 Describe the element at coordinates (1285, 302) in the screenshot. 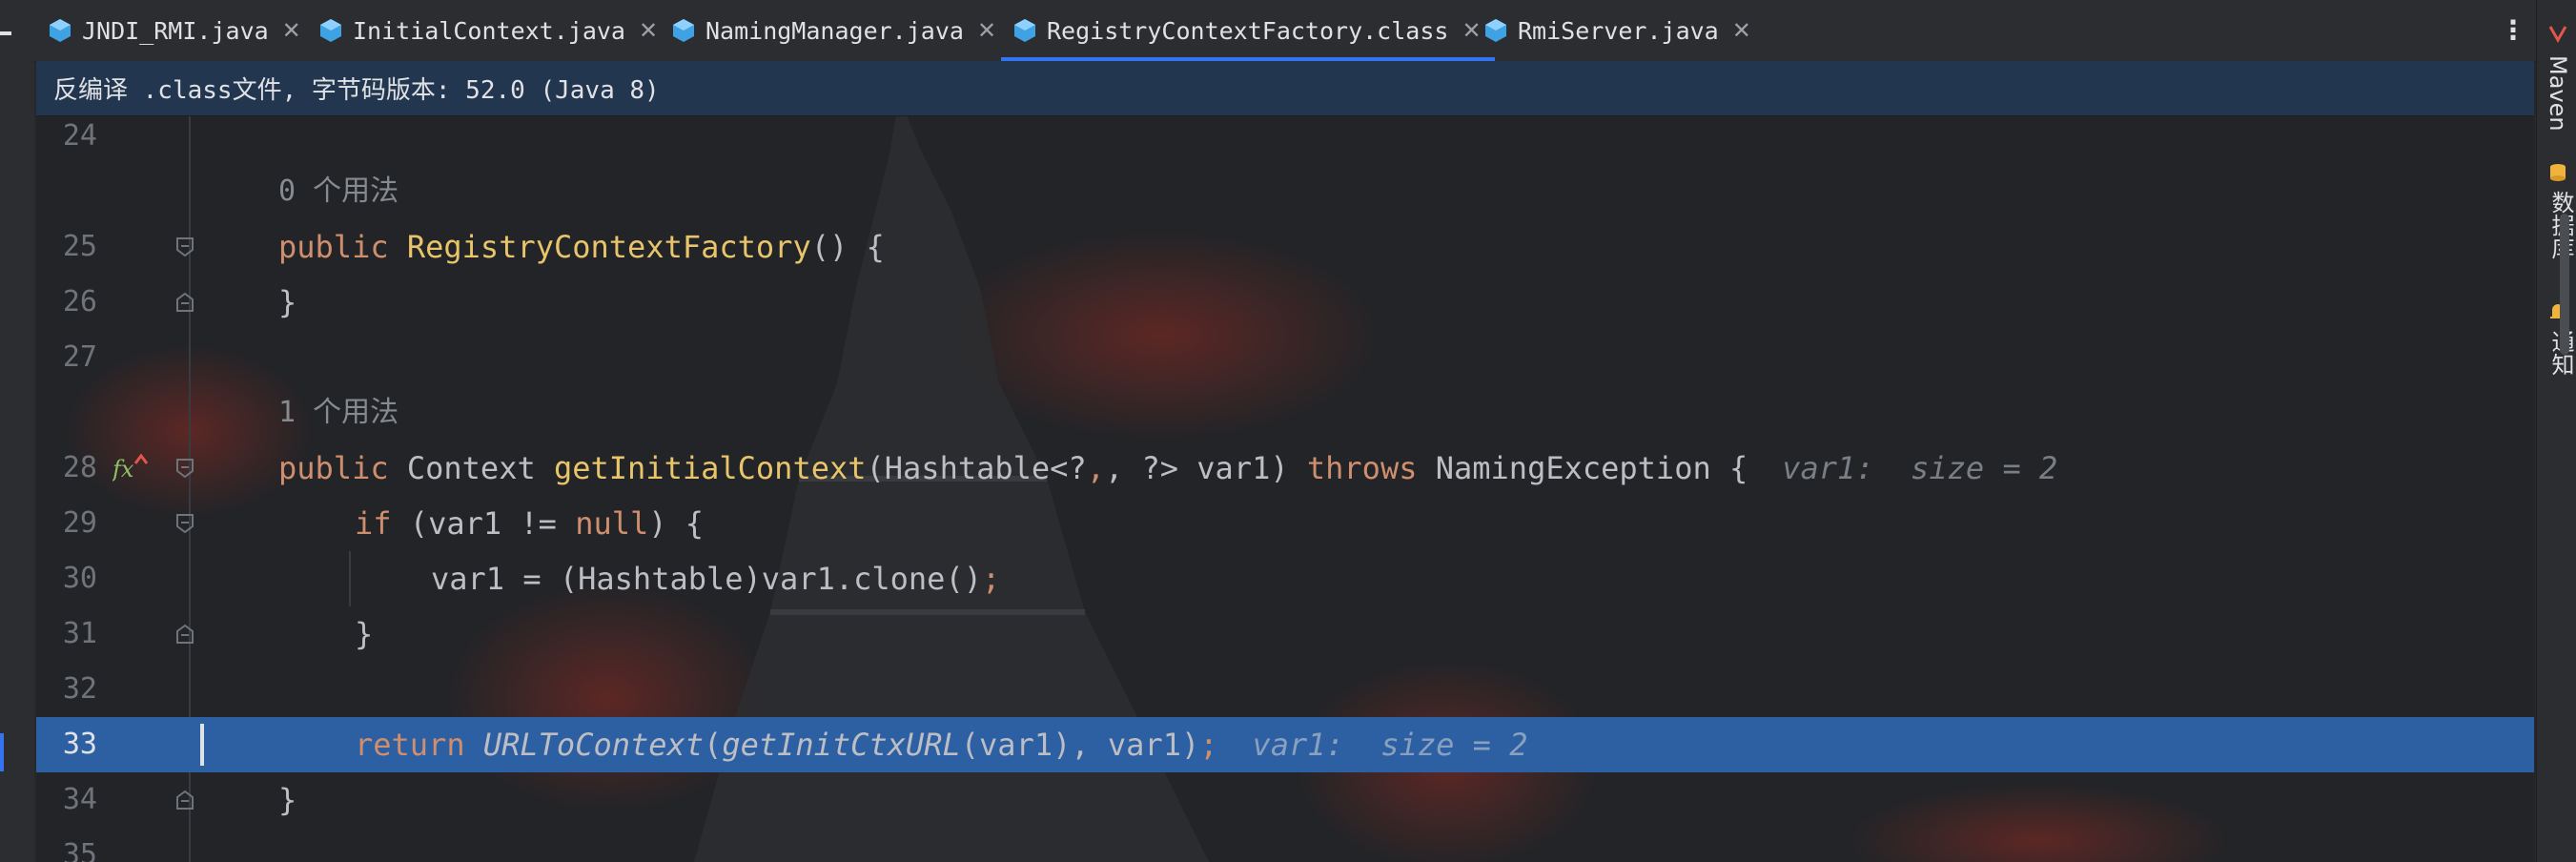

I see `code-line-26: 26 }` at that location.